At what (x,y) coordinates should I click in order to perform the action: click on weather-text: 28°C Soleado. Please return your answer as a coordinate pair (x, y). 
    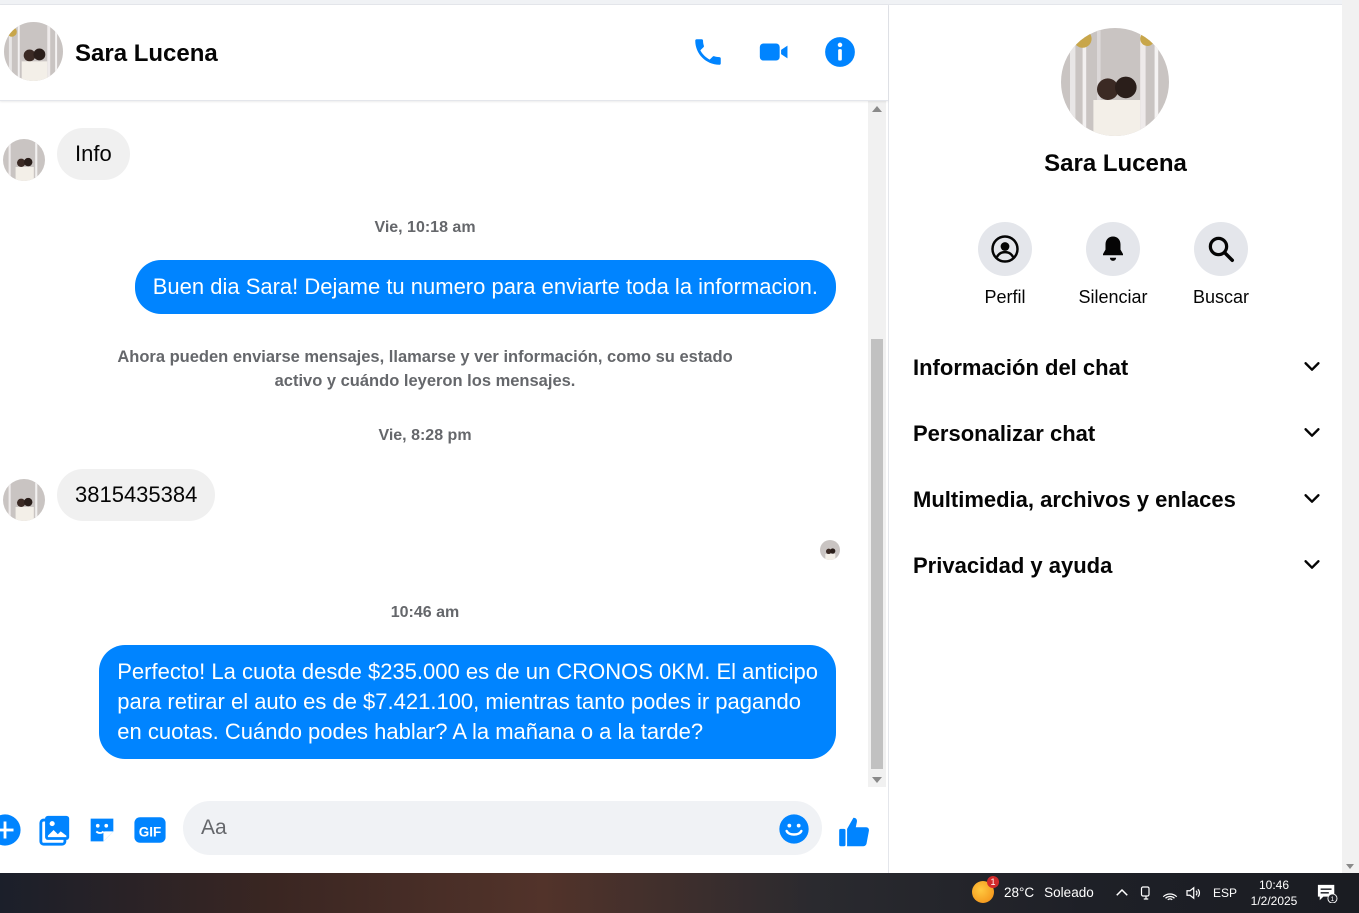
    Looking at the image, I should click on (1054, 892).